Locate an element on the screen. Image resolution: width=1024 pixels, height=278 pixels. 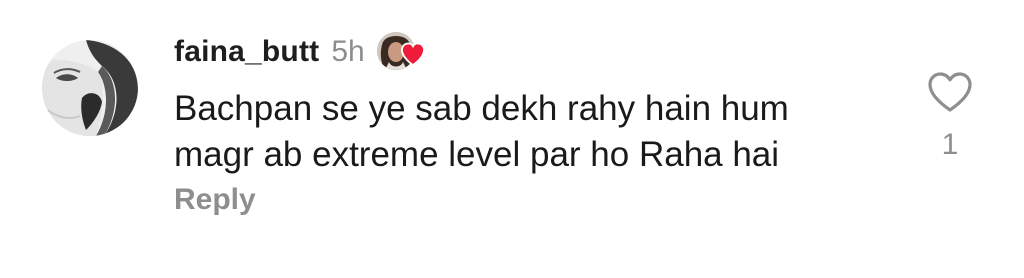
username: faina_butt is located at coordinates (246, 52).